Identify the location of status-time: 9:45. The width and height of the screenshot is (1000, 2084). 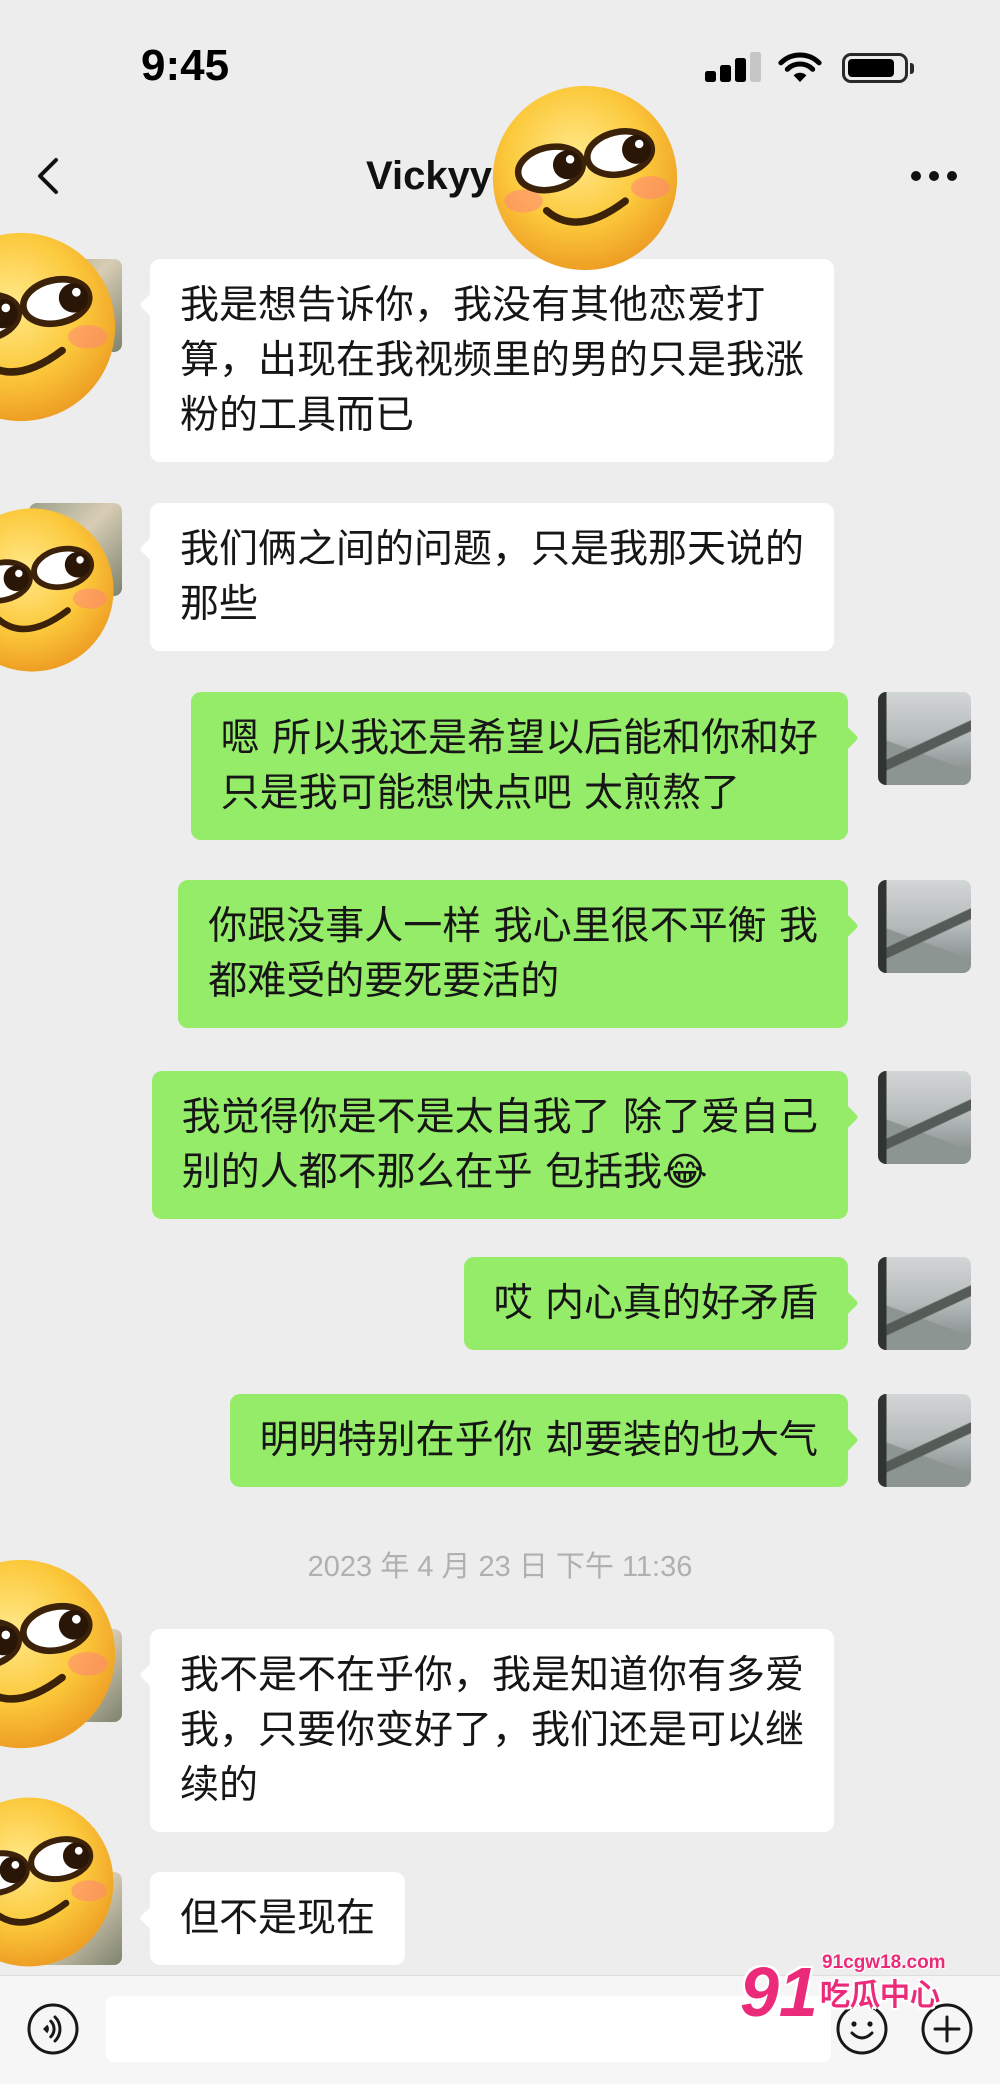
(185, 65).